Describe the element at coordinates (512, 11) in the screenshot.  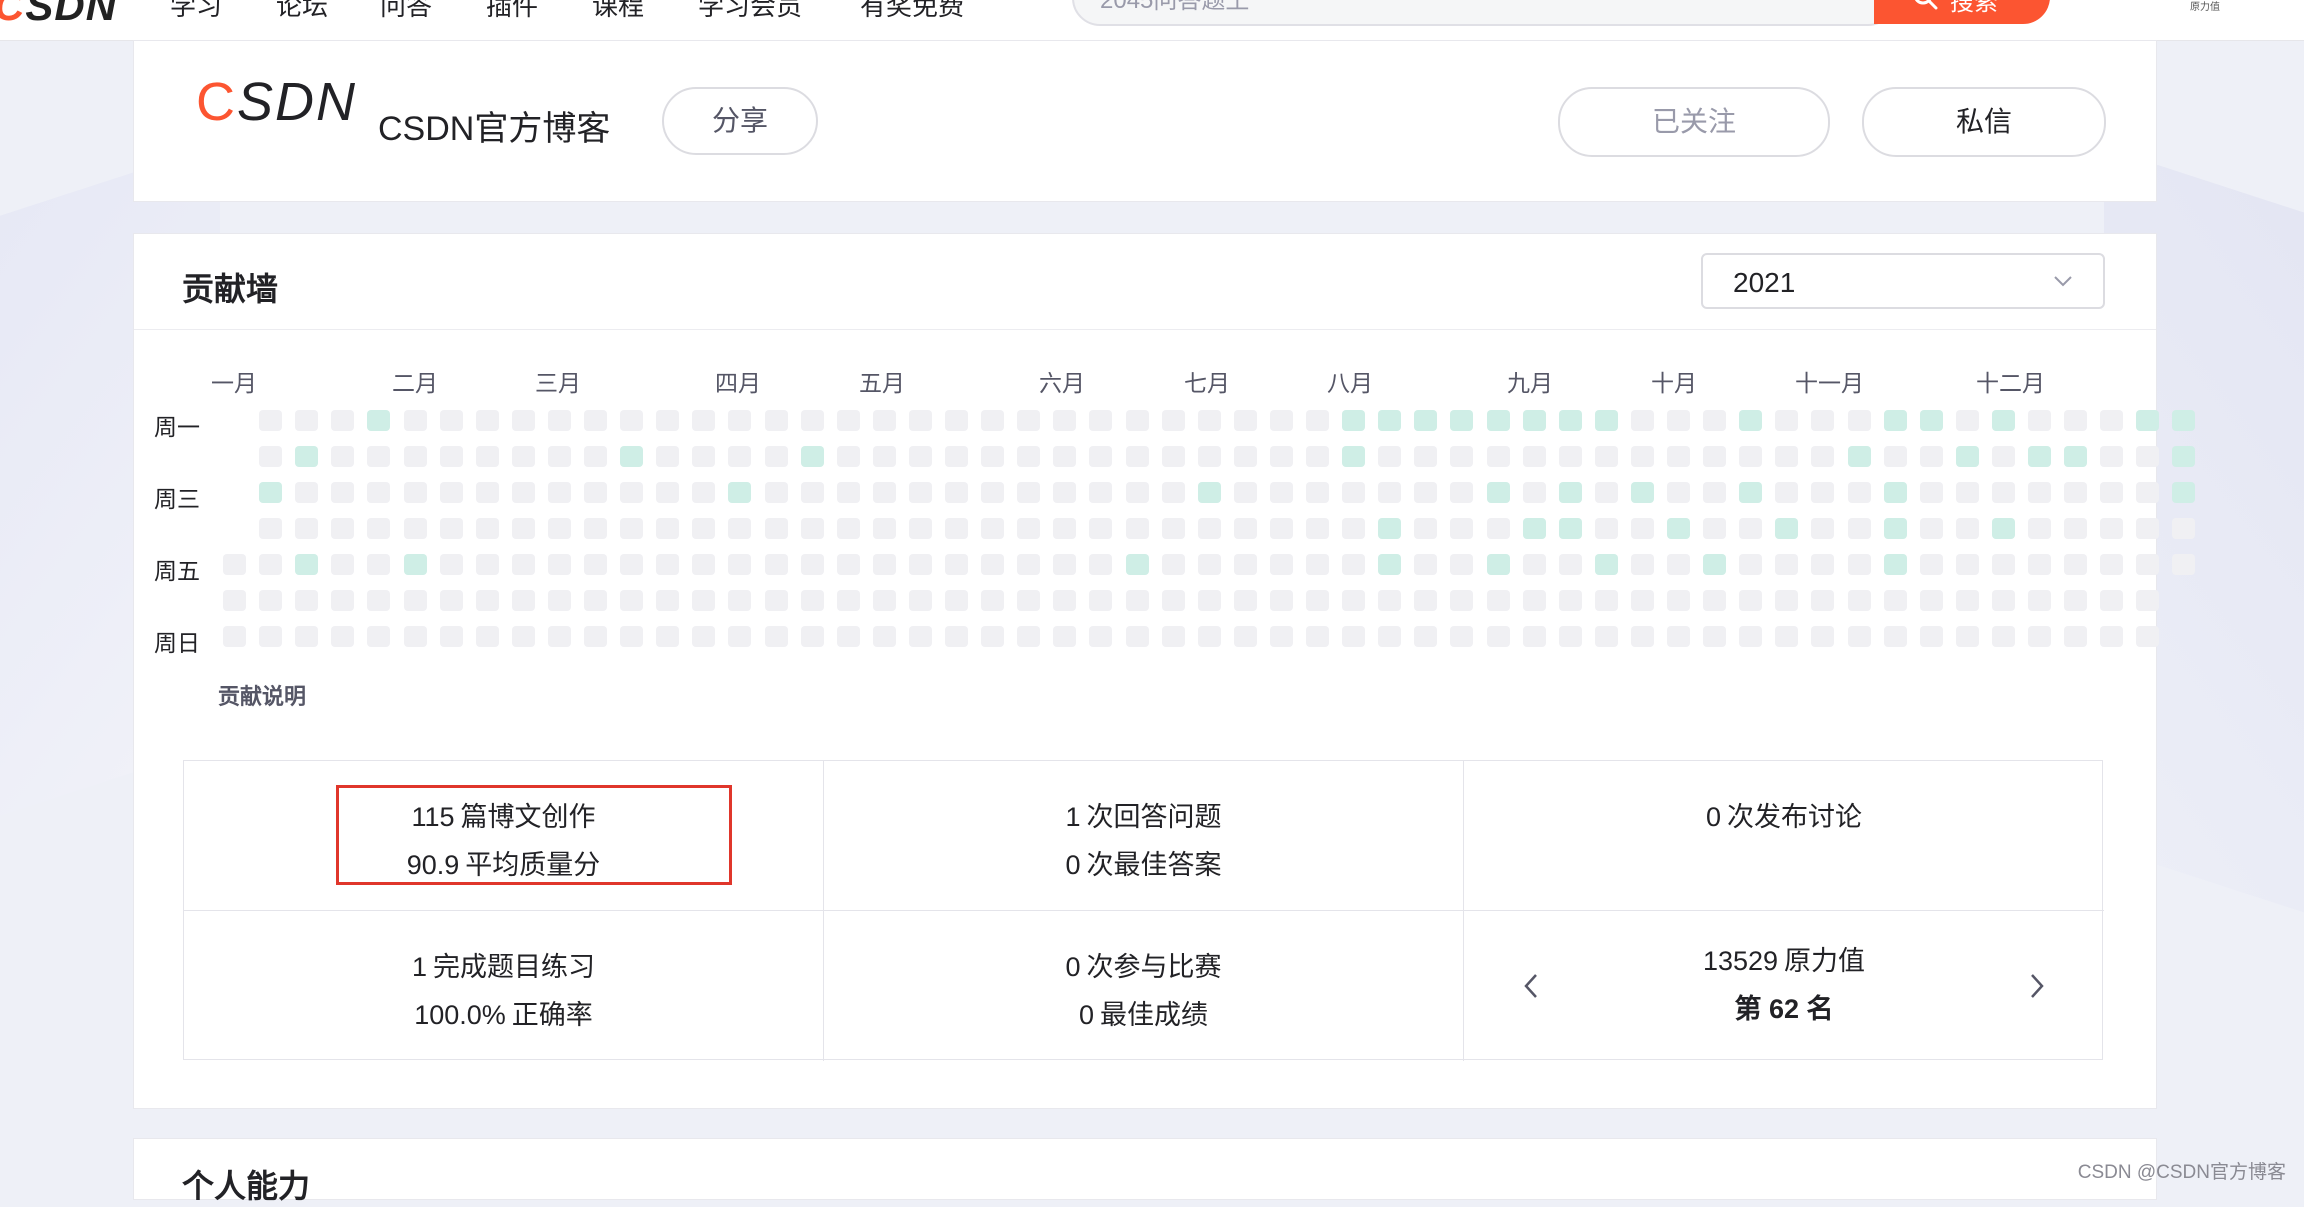
I see `nav-item-plugins: 插件` at that location.